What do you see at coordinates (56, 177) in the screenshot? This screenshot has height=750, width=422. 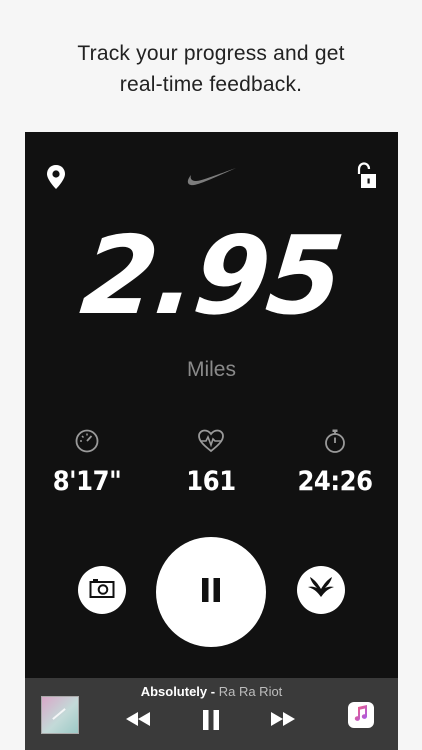 I see `location-pin-icon` at bounding box center [56, 177].